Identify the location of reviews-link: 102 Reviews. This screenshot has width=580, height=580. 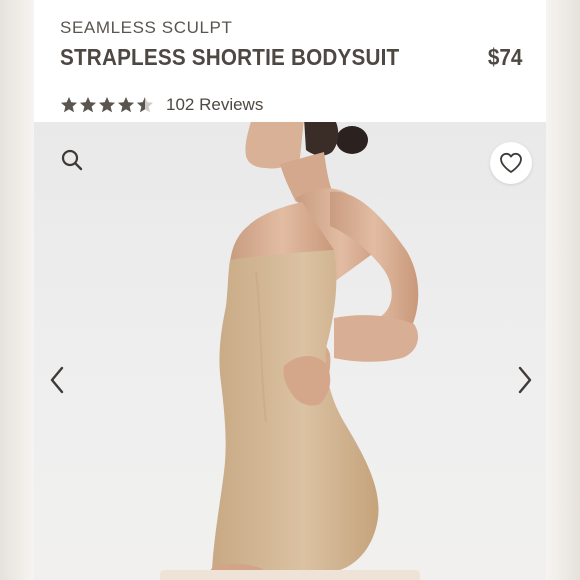
(214, 105).